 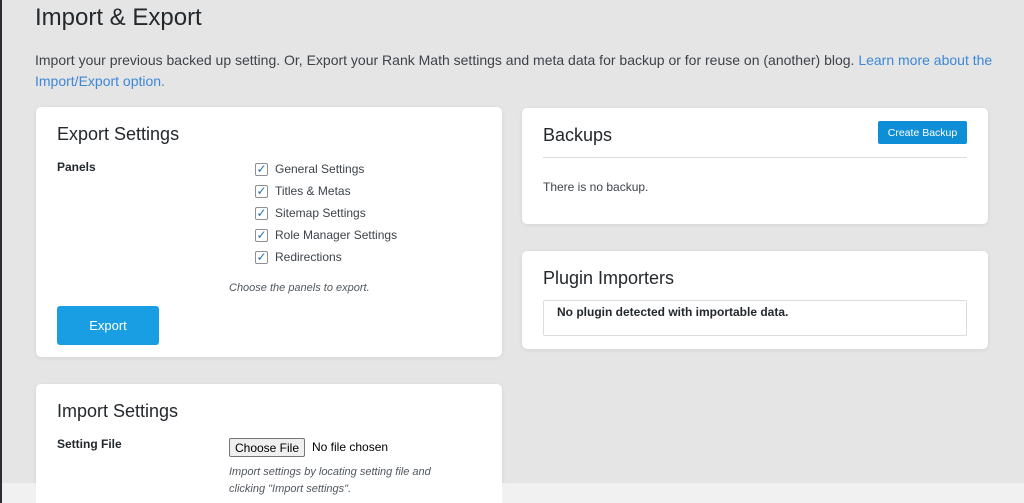 What do you see at coordinates (755, 157) in the screenshot?
I see `divider` at bounding box center [755, 157].